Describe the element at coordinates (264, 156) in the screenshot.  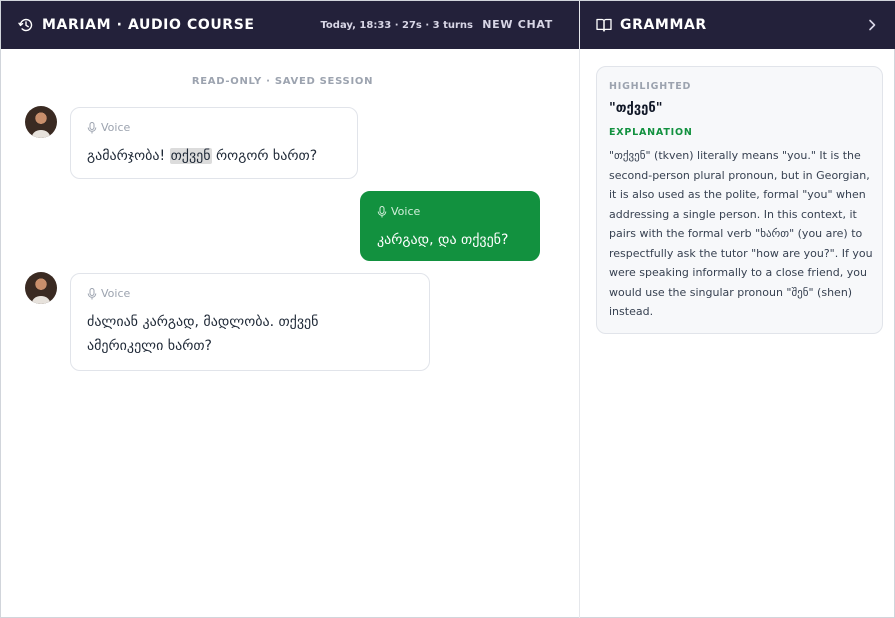
I see `message-text-after: როგორ ხართ?` at that location.